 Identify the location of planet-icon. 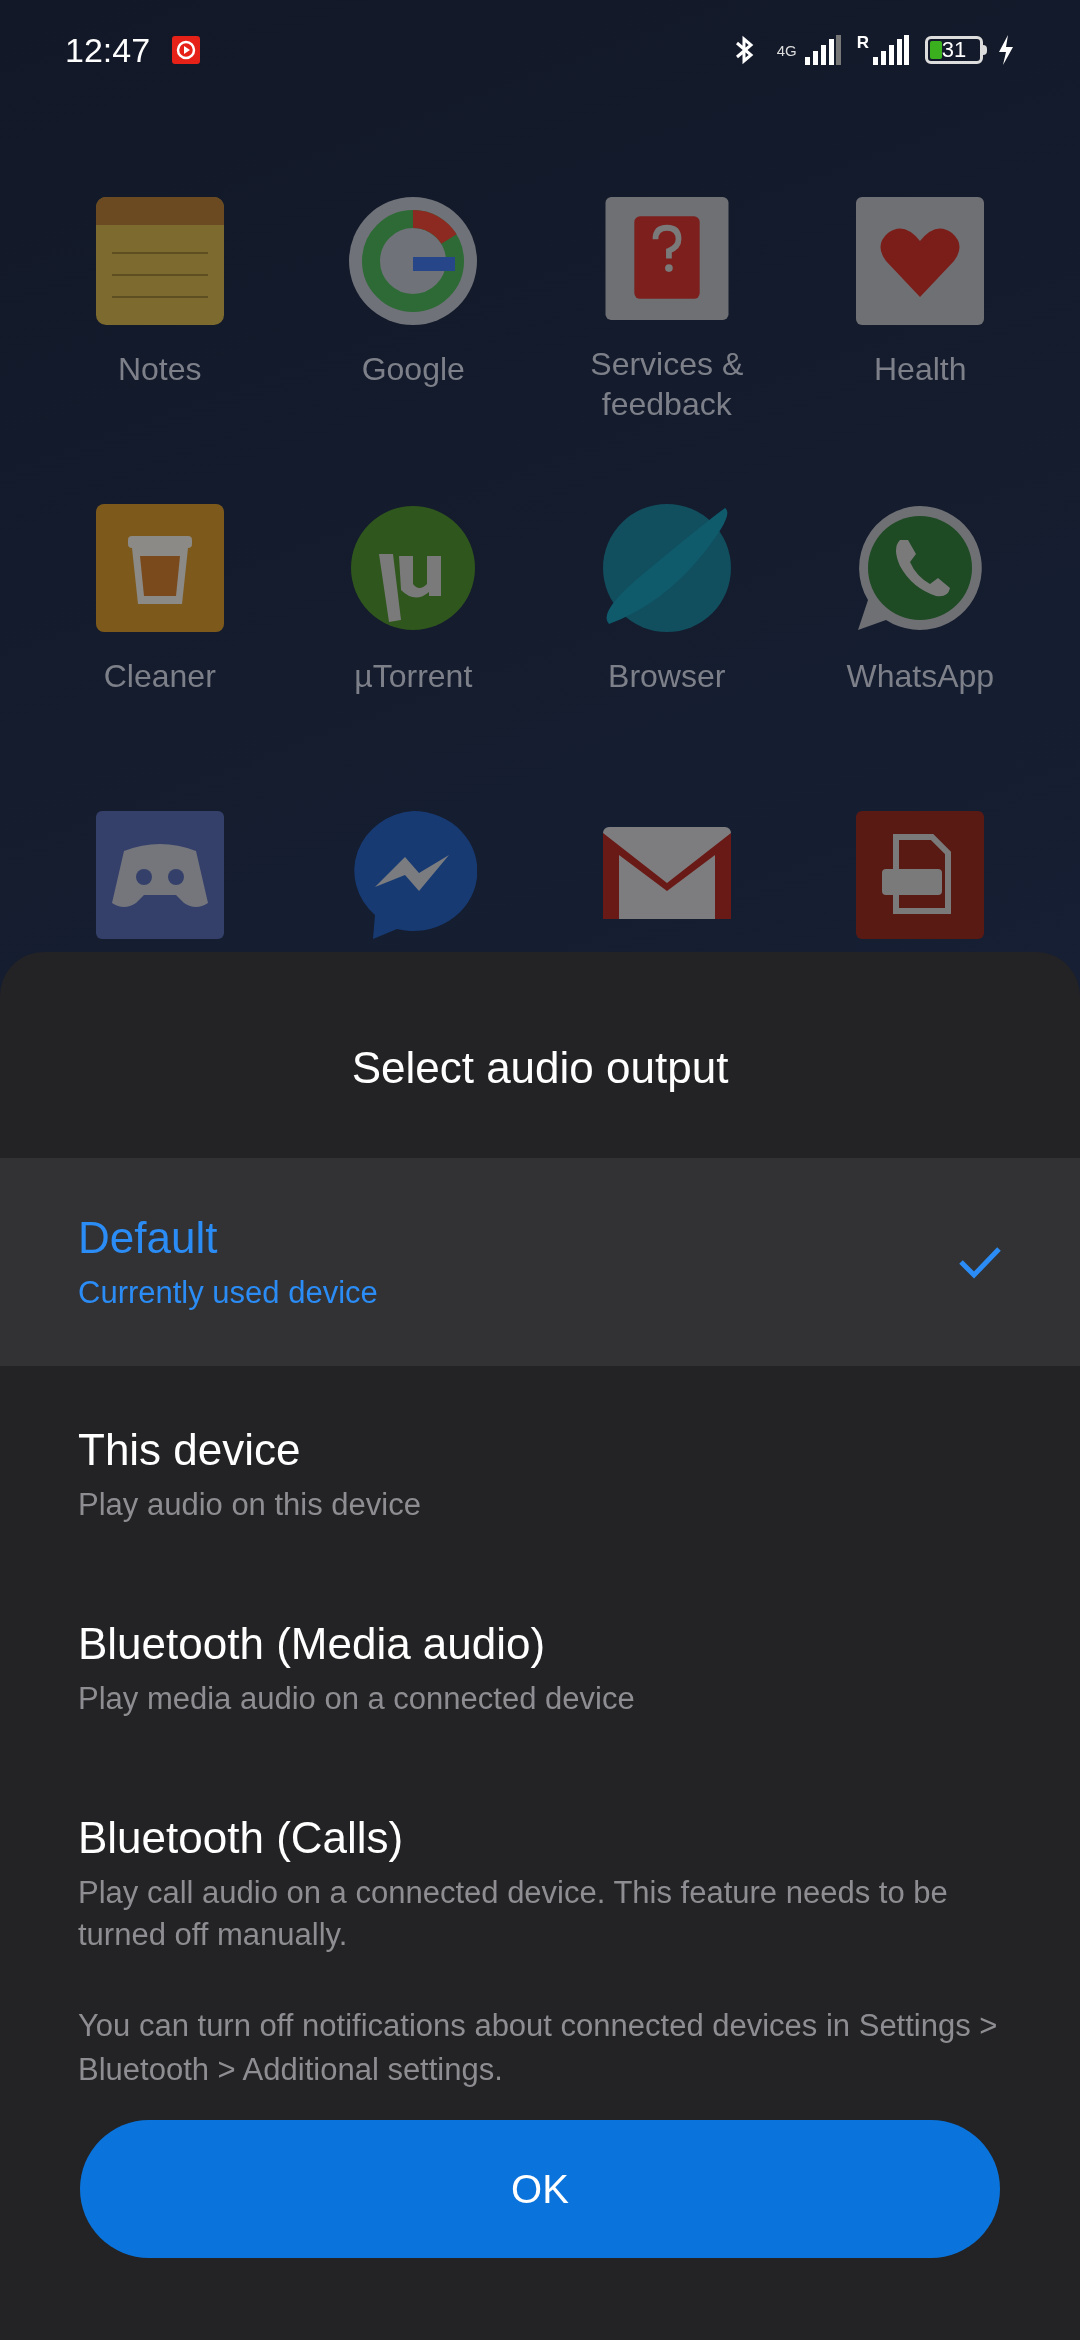
(666, 568).